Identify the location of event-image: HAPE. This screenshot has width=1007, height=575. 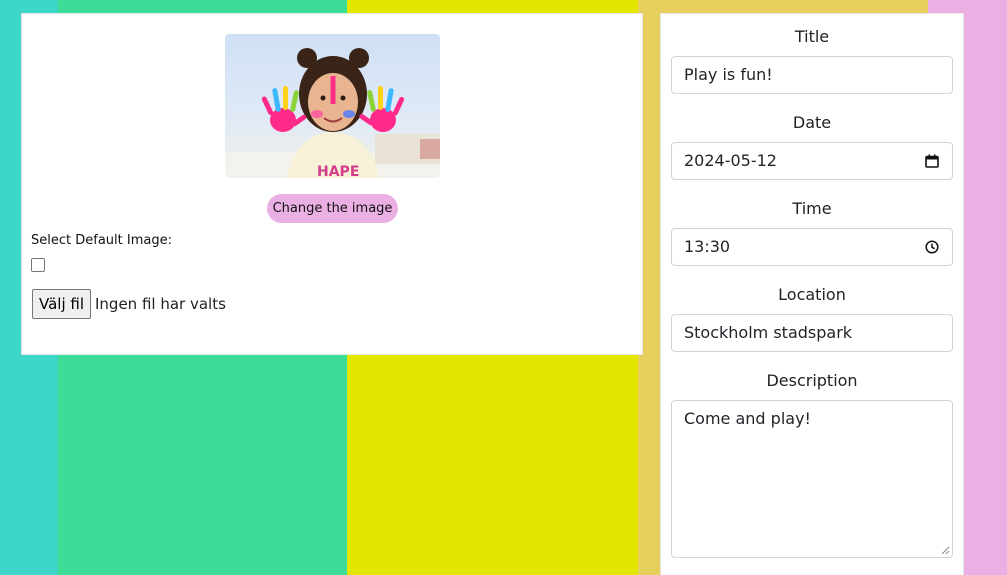
(332, 106).